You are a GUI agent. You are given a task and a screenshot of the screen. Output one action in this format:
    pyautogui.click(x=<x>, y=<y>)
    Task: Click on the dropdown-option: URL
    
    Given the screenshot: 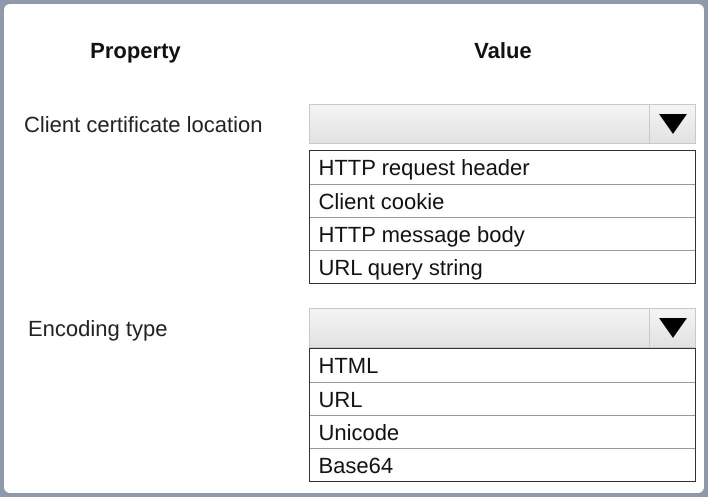 What is the action you would take?
    pyautogui.click(x=502, y=398)
    